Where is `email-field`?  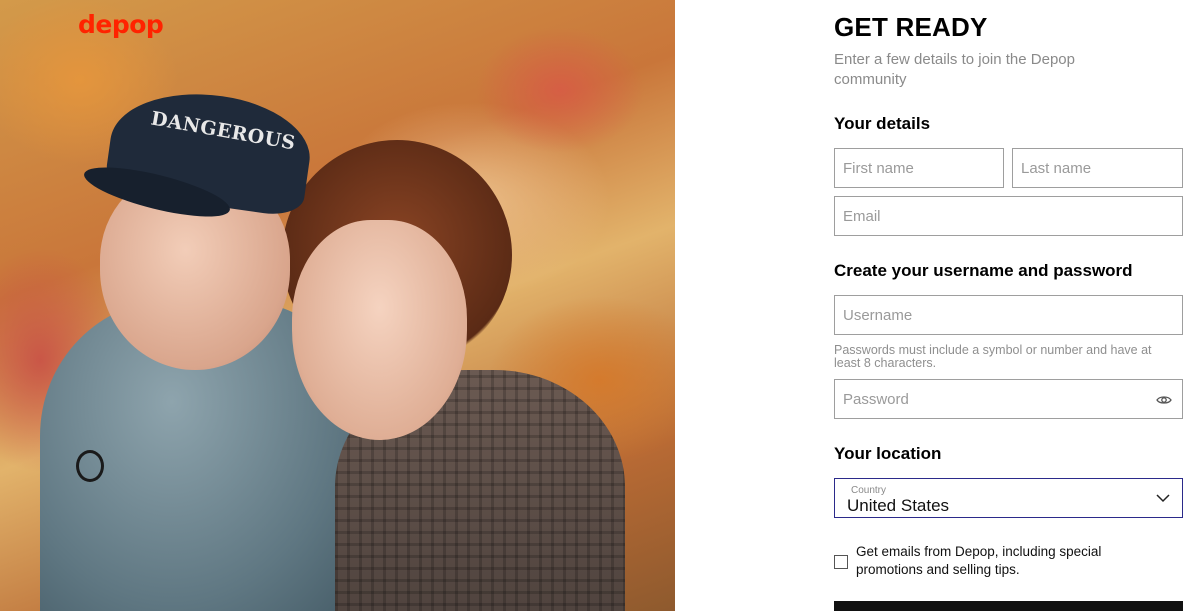 email-field is located at coordinates (1008, 216).